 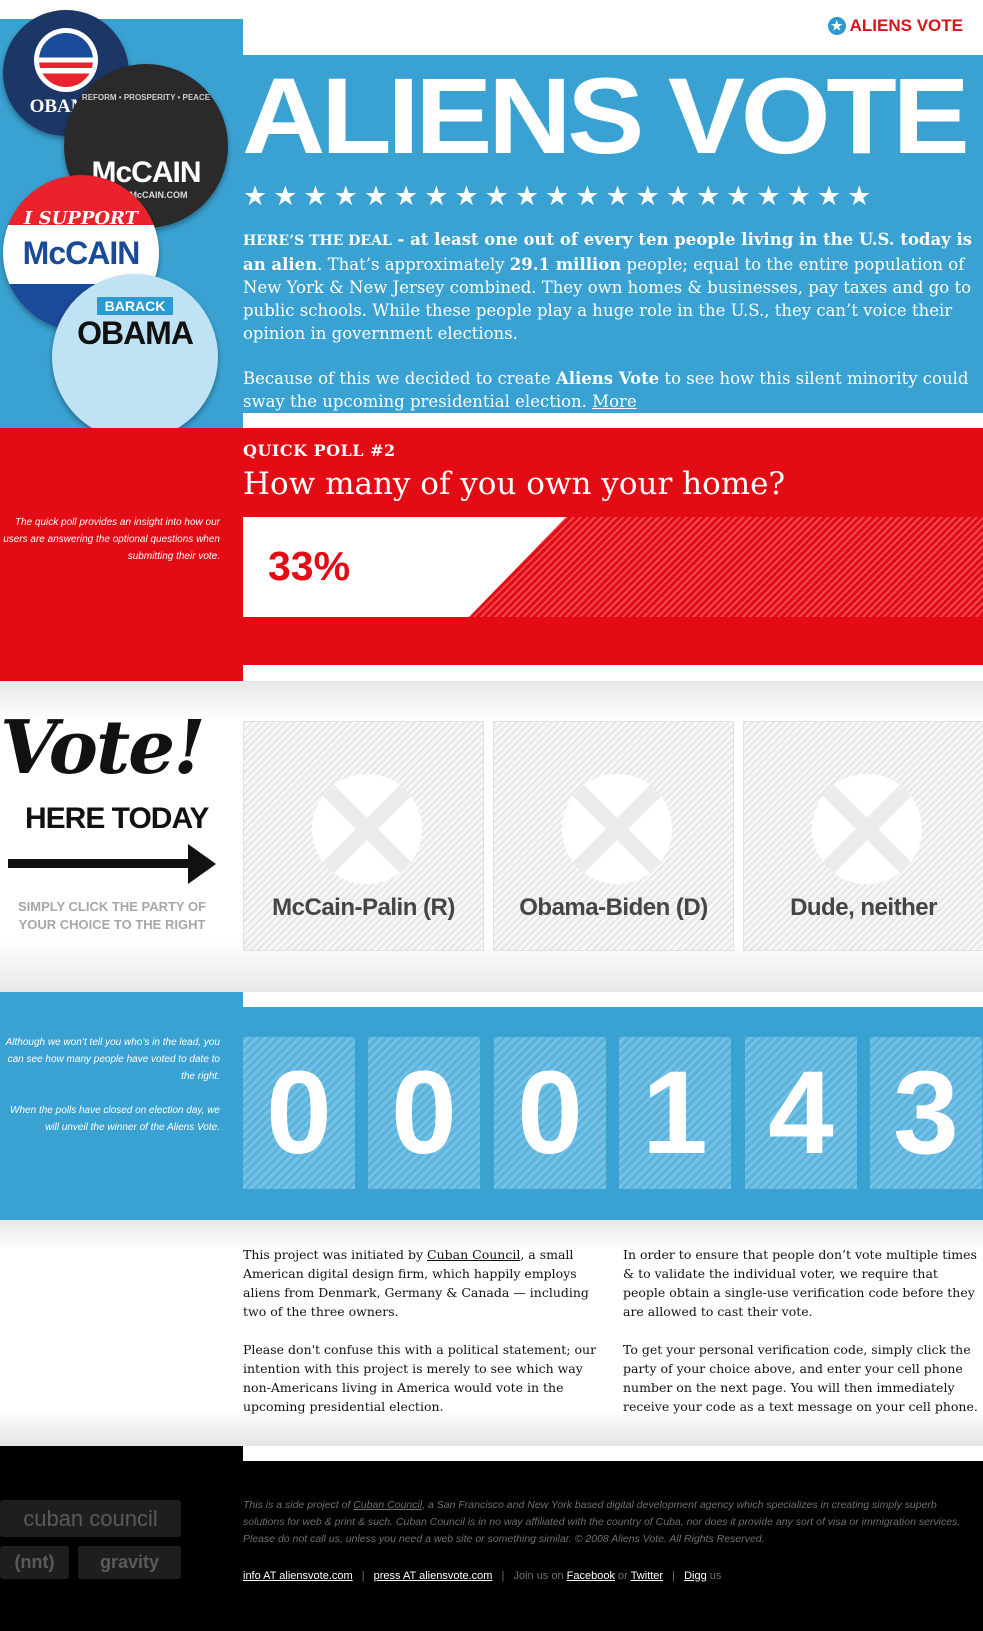 I want to click on nnt-logo: (nnt), so click(x=34, y=1562).